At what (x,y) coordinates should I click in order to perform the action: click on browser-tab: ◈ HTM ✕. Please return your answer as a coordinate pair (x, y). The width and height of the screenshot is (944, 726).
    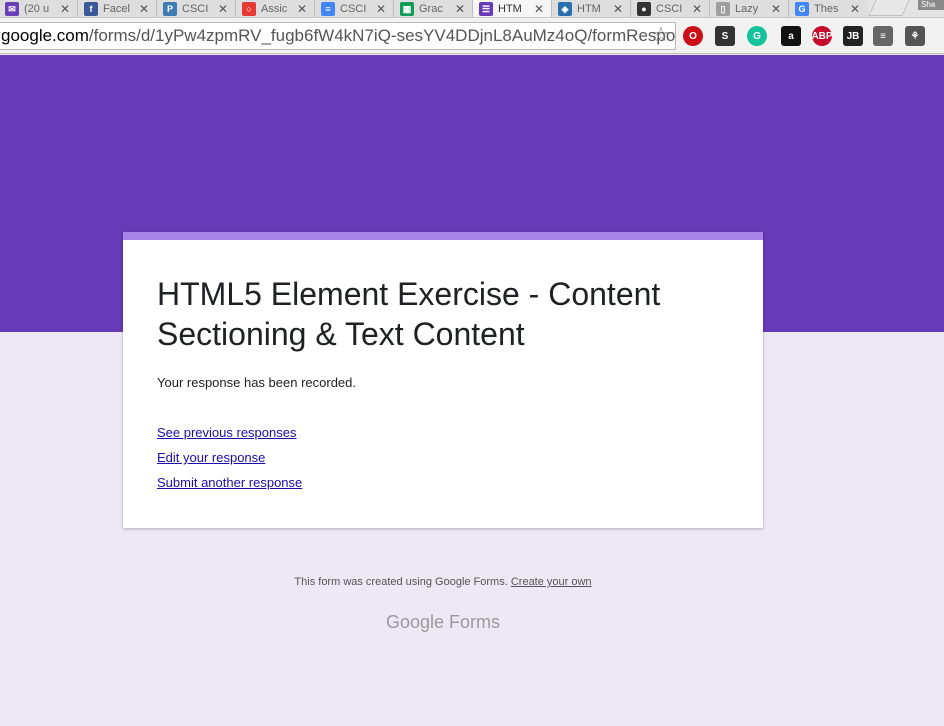
    Looking at the image, I should click on (591, 8).